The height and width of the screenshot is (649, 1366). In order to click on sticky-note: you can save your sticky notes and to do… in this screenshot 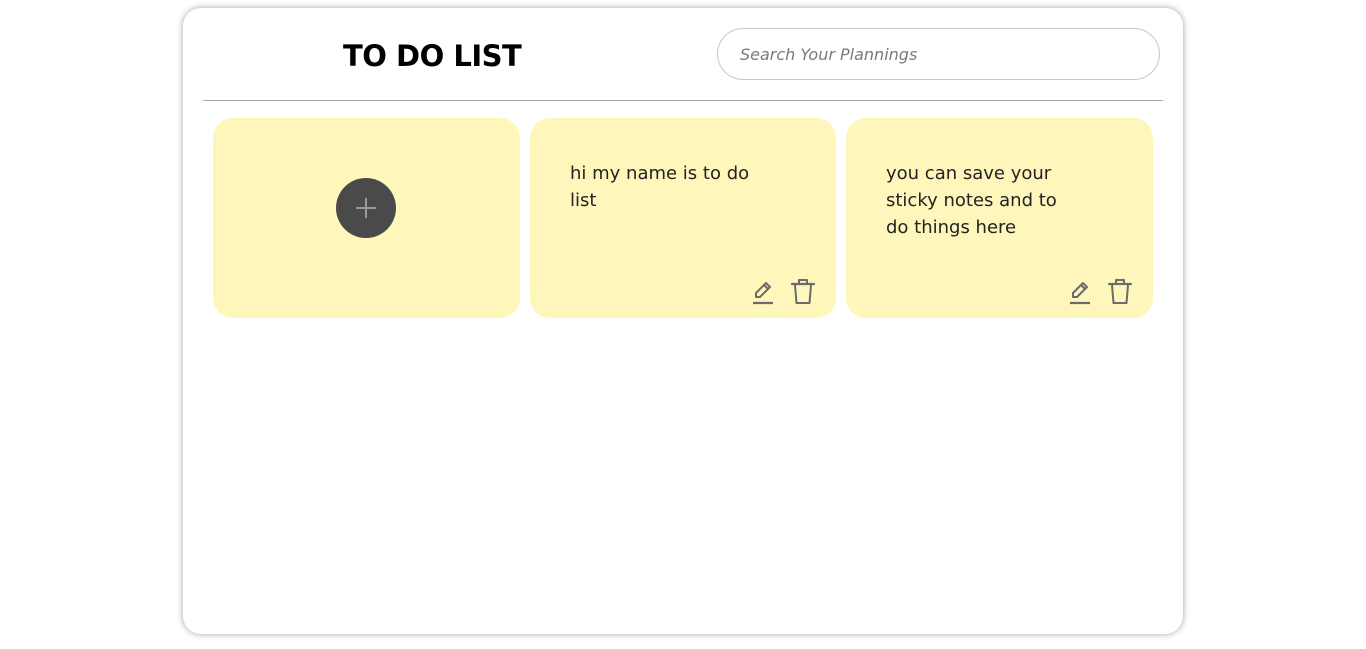, I will do `click(999, 218)`.